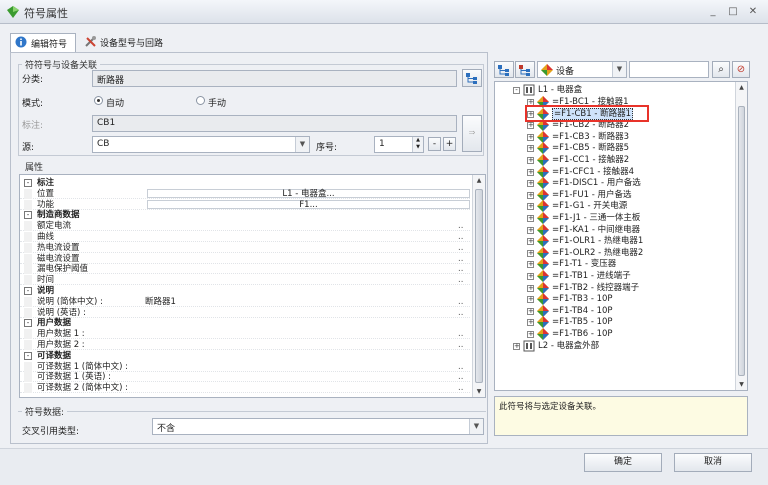 The width and height of the screenshot is (768, 485). Describe the element at coordinates (753, 12) in the screenshot. I see `close-button: ✕` at that location.